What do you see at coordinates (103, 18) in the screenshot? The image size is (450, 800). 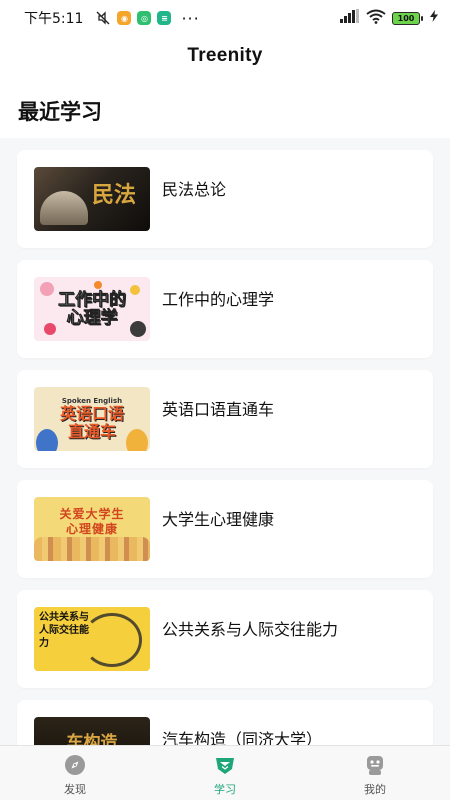 I see `mute-icon` at bounding box center [103, 18].